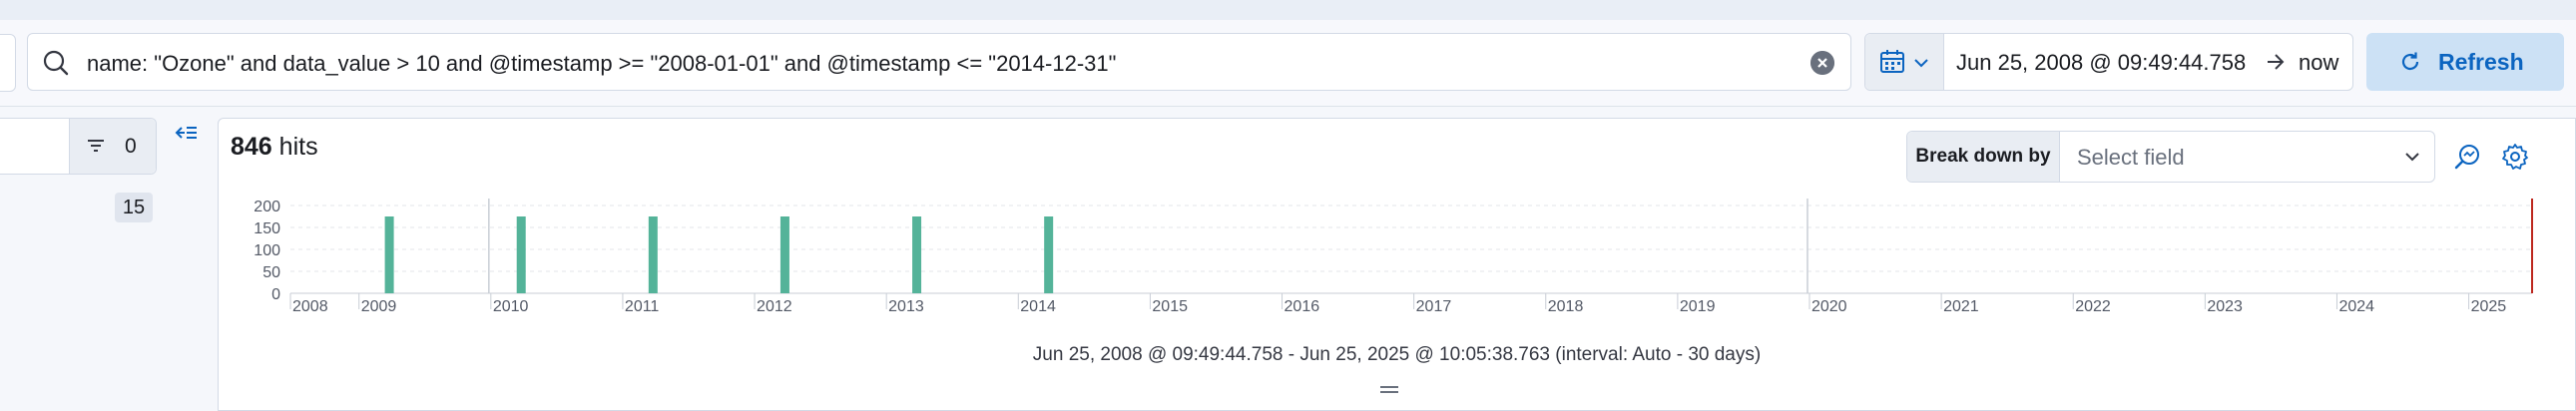  Describe the element at coordinates (8, 63) in the screenshot. I see `query-menu-button` at that location.